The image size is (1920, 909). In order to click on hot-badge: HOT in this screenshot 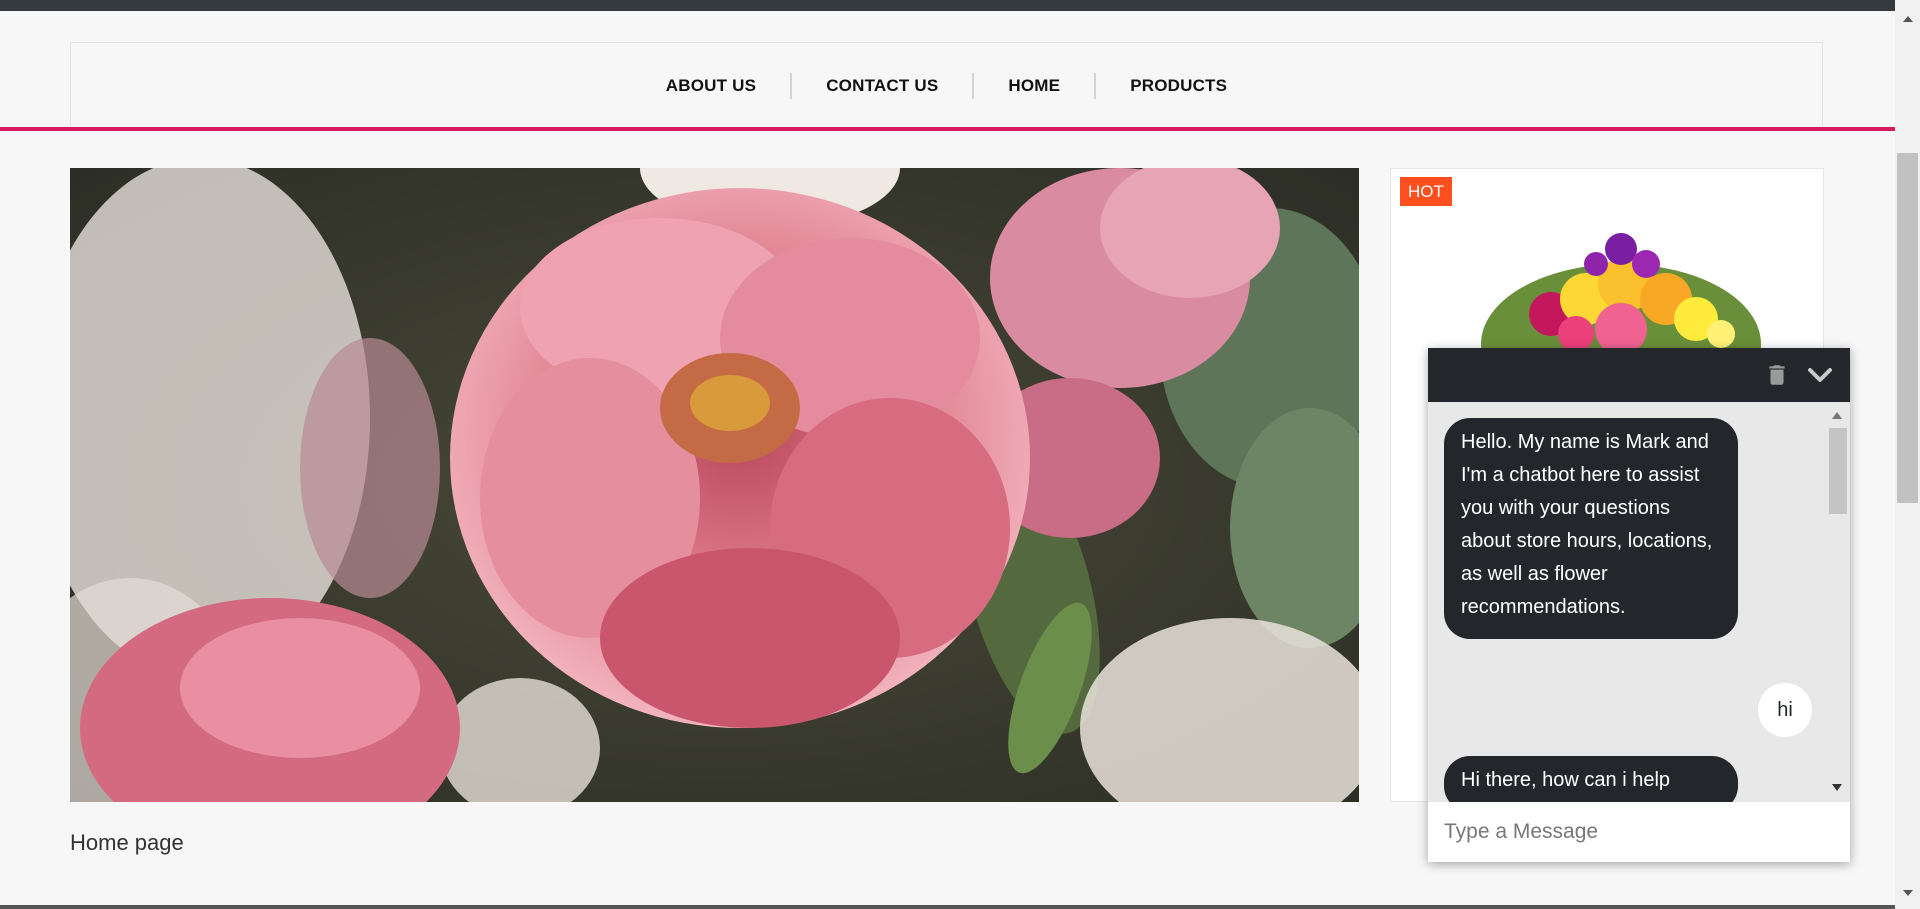, I will do `click(1426, 191)`.